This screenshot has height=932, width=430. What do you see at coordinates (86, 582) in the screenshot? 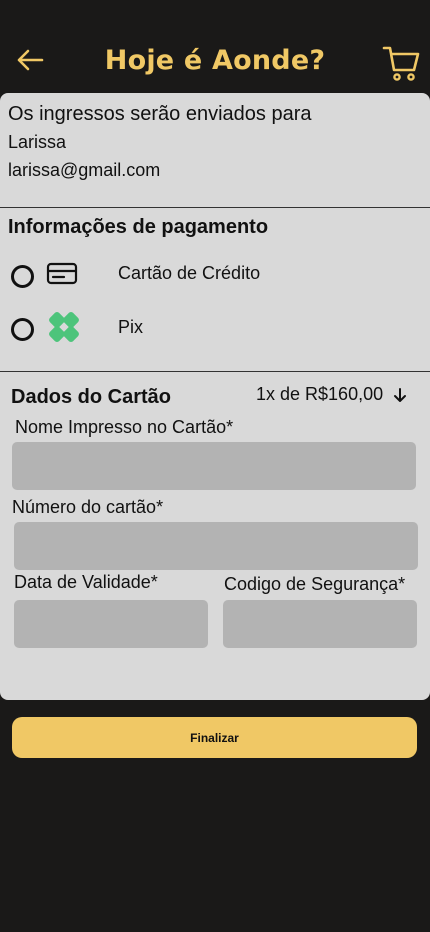
I see `expiry-date-label: Data de Validade*` at bounding box center [86, 582].